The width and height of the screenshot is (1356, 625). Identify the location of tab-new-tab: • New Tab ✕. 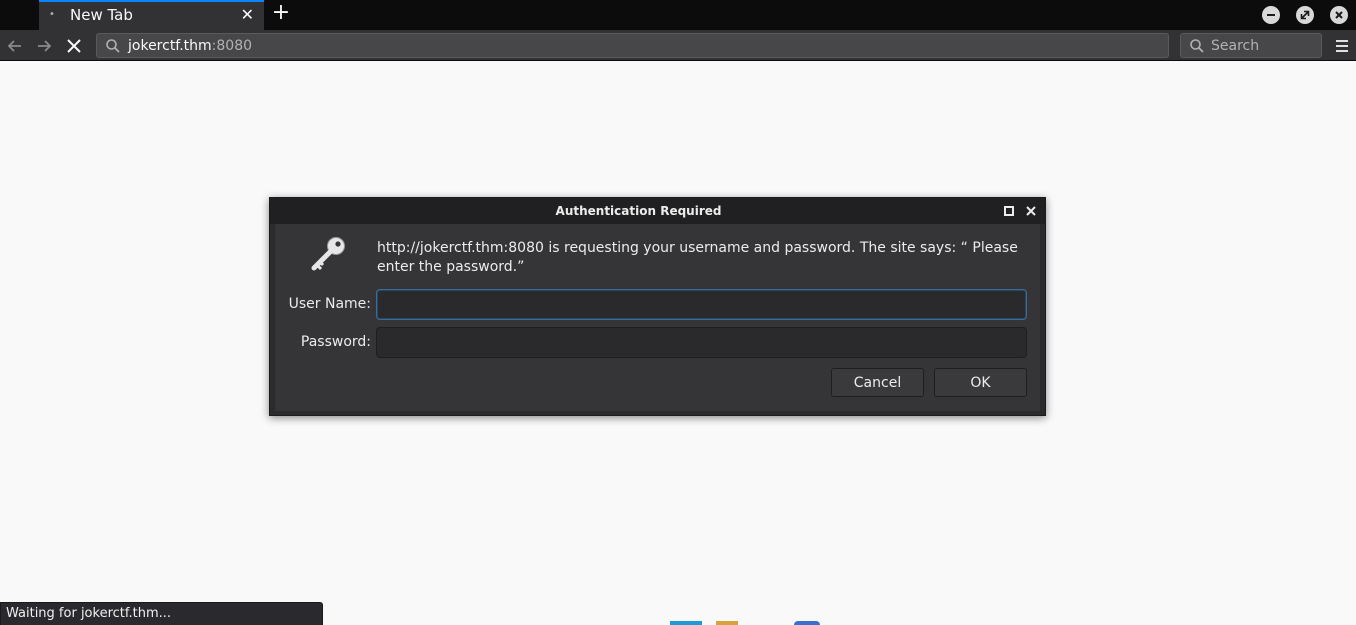
(151, 15).